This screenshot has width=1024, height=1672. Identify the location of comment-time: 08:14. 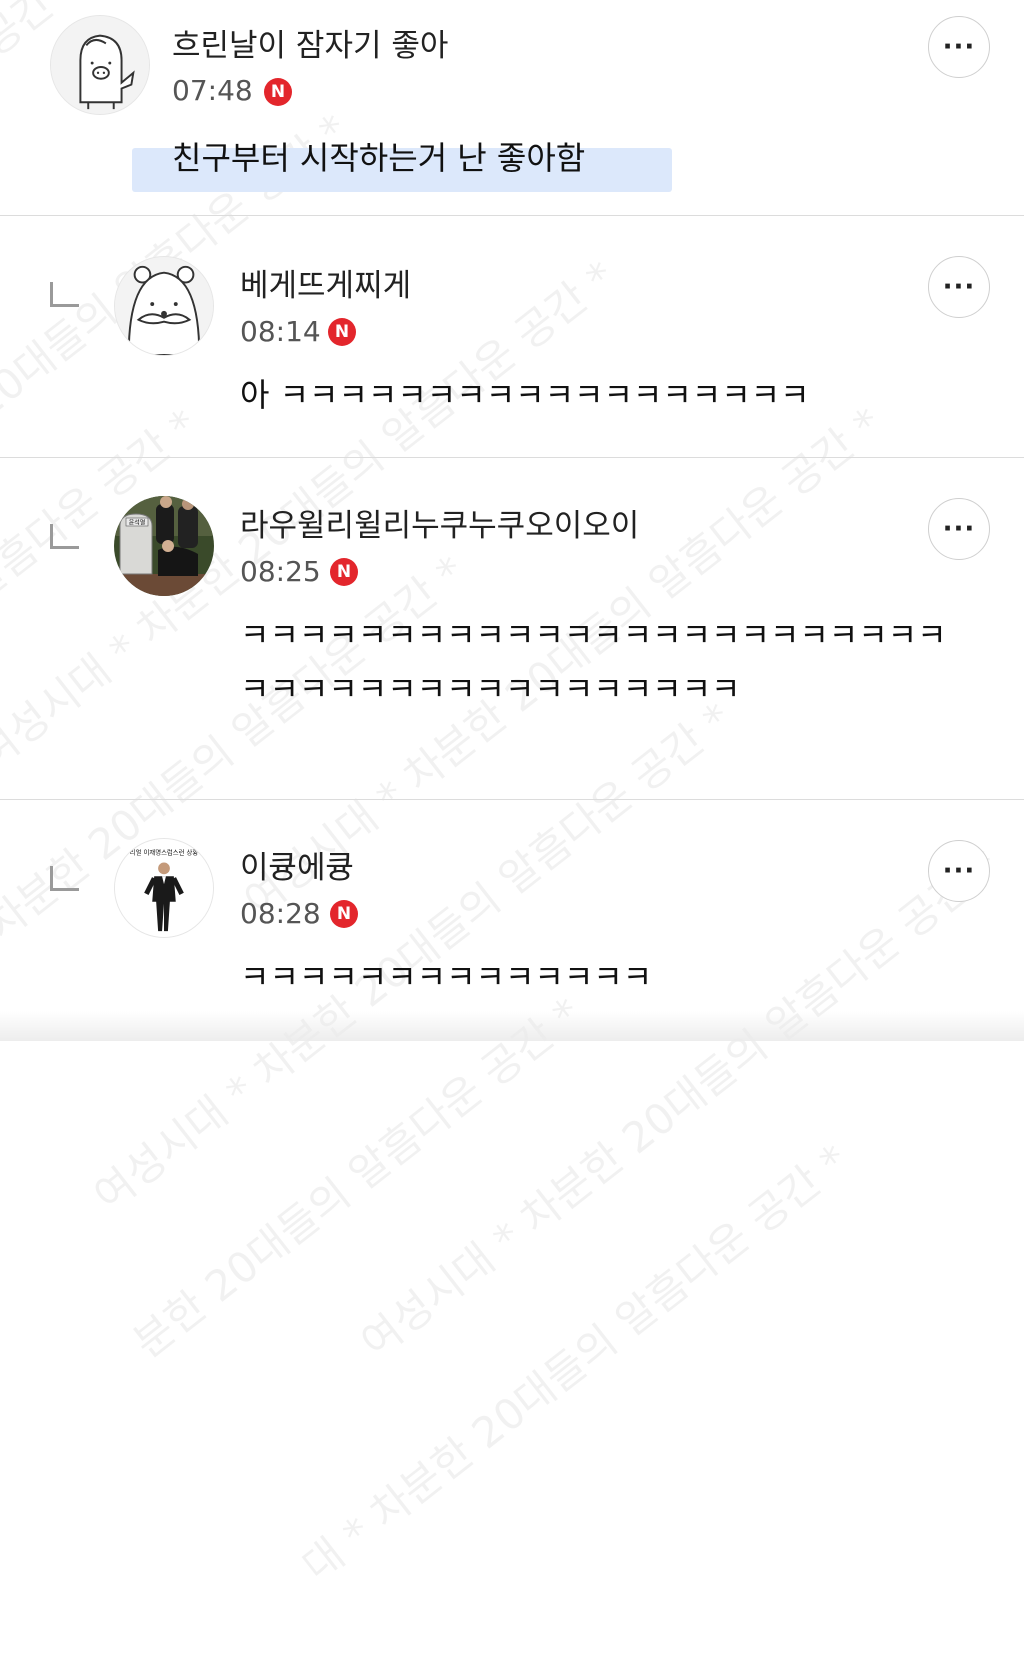
(280, 331).